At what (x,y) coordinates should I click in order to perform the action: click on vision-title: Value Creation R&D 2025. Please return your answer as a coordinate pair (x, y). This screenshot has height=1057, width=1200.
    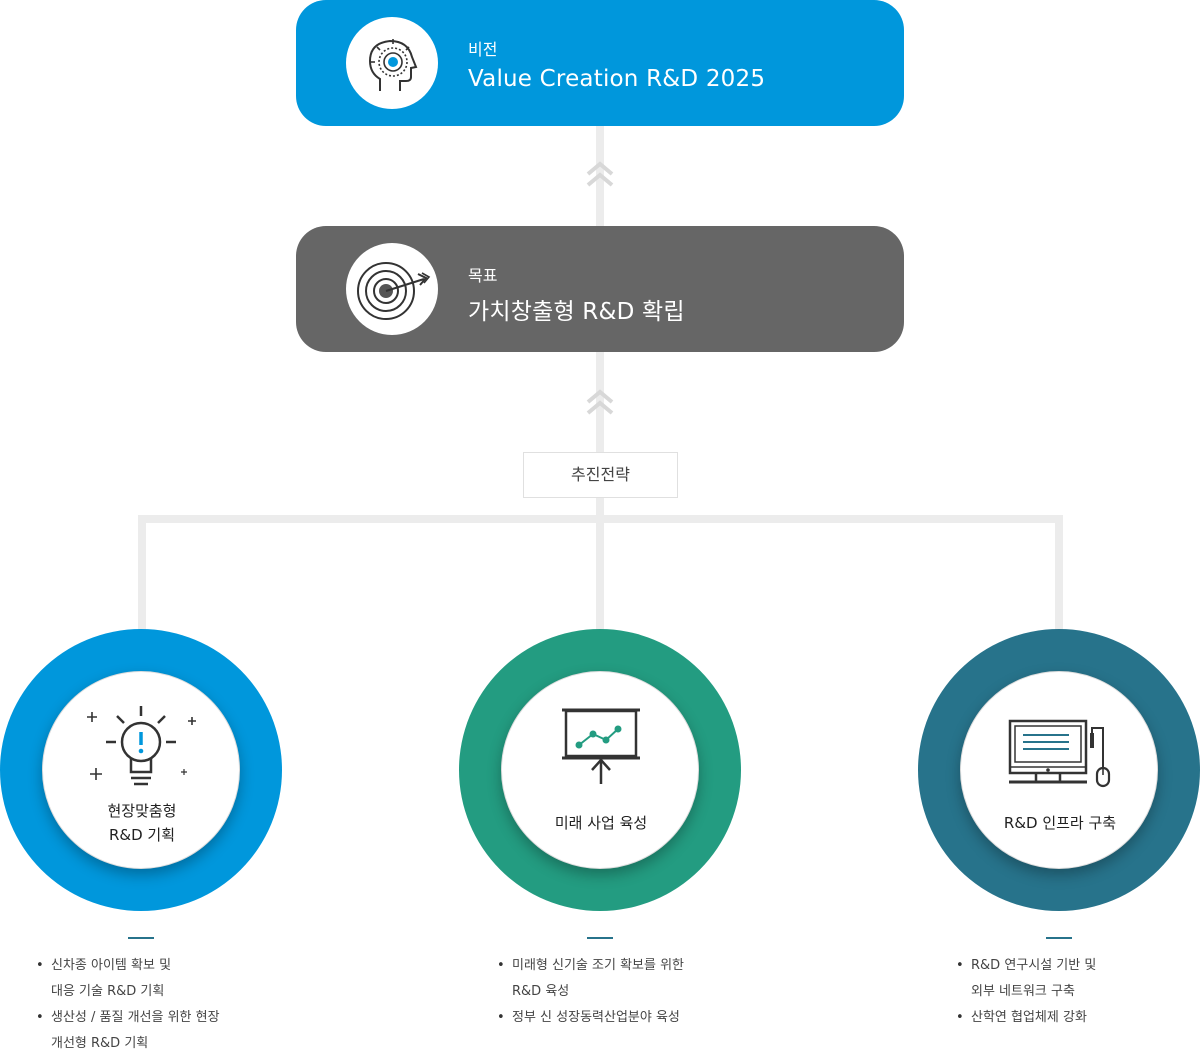
    Looking at the image, I should click on (617, 79).